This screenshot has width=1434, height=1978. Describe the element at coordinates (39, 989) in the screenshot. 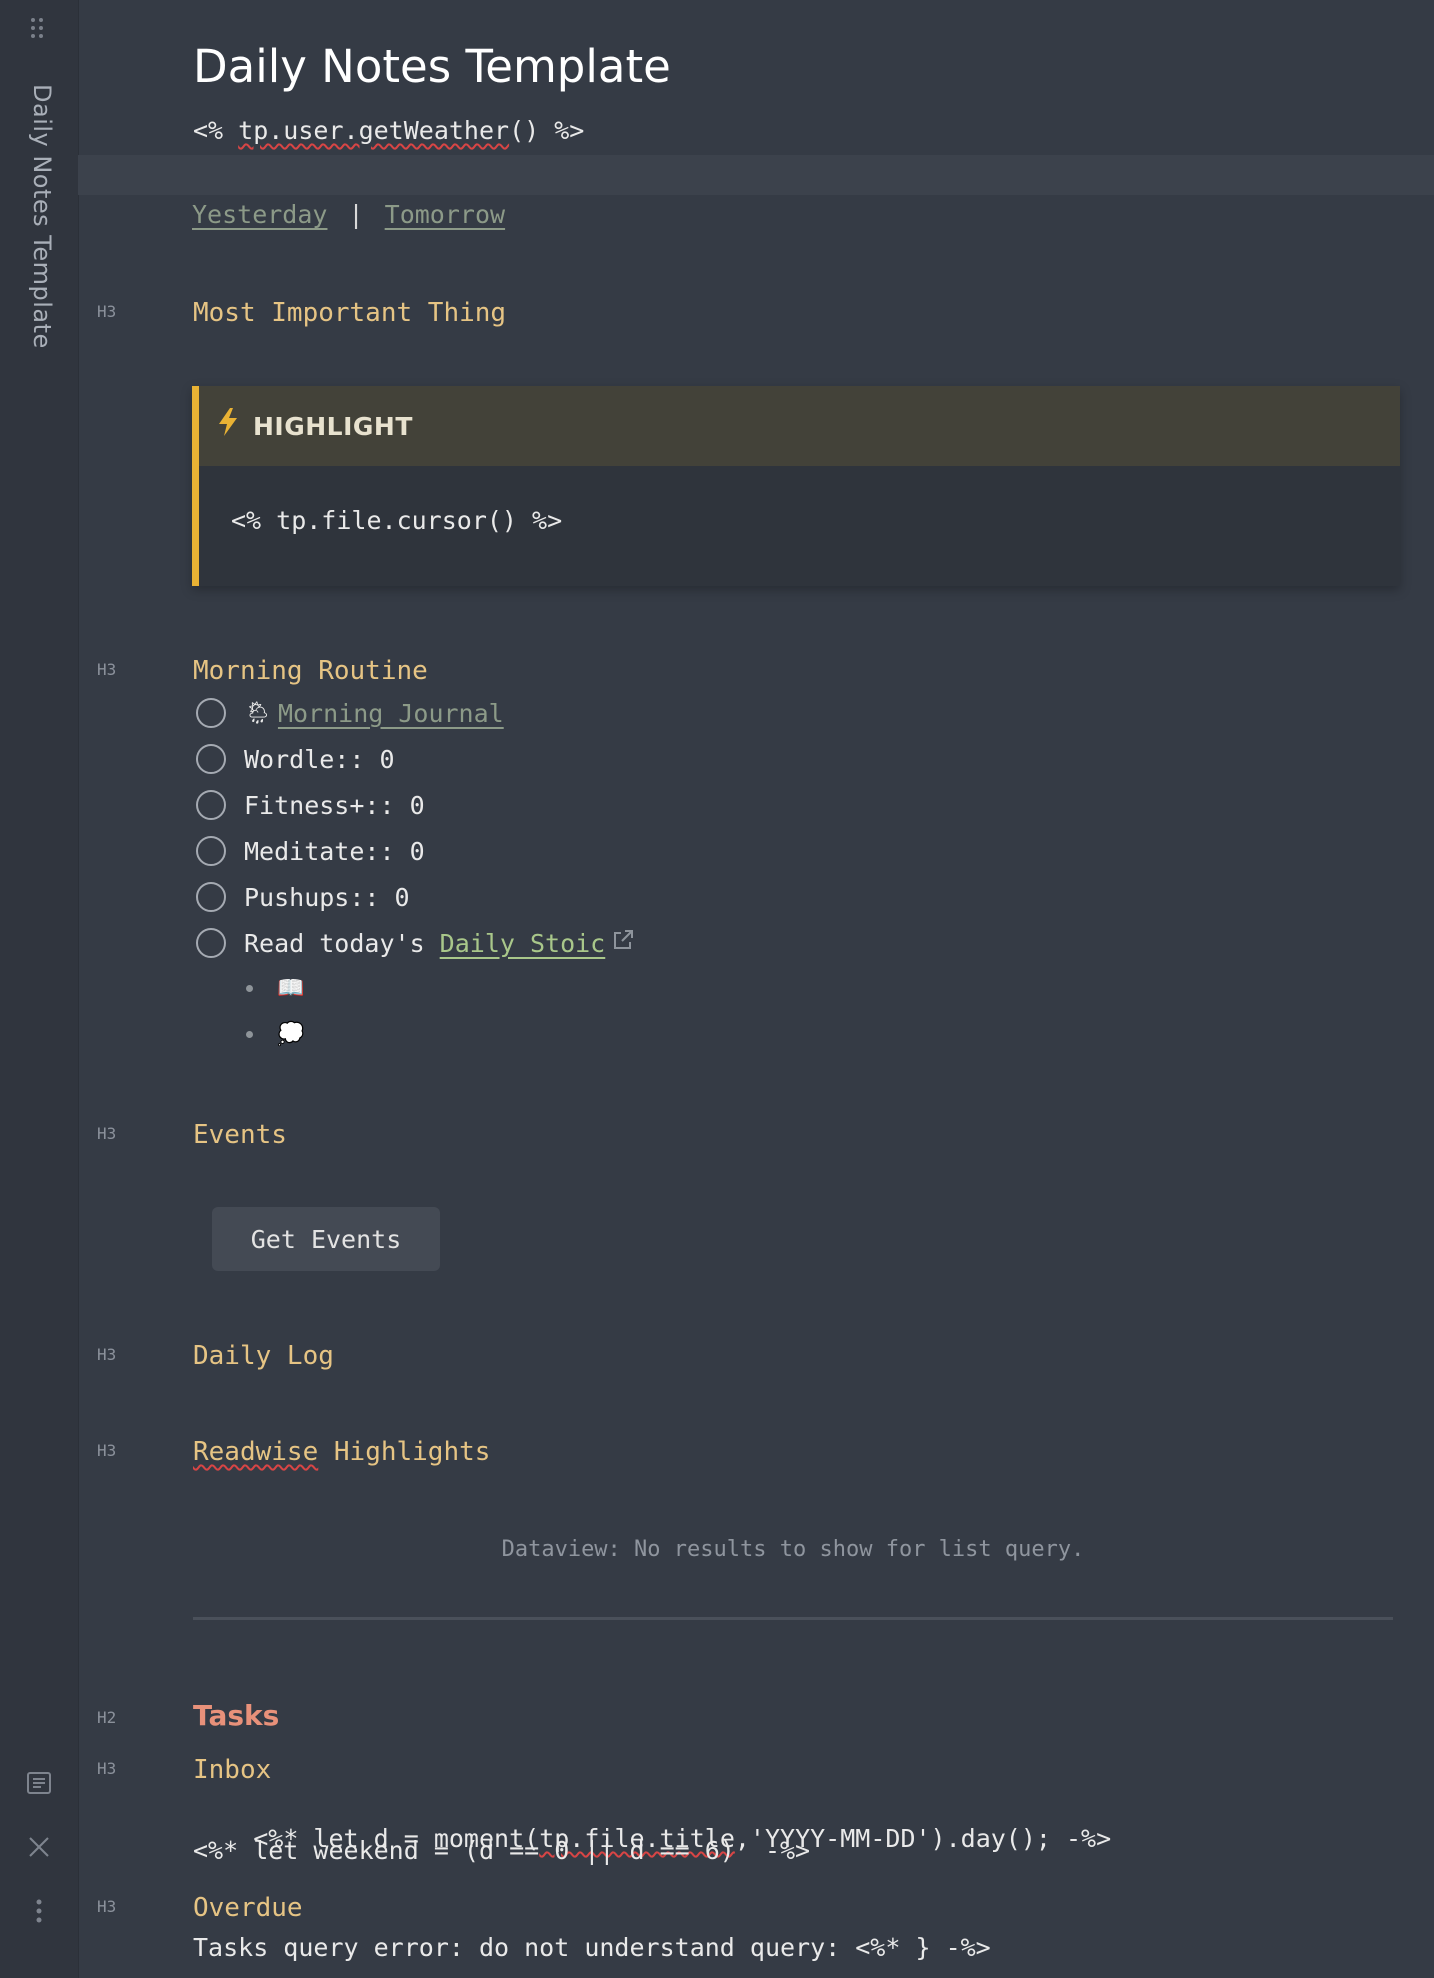

I see `sidebar: Daily Notes Template` at that location.